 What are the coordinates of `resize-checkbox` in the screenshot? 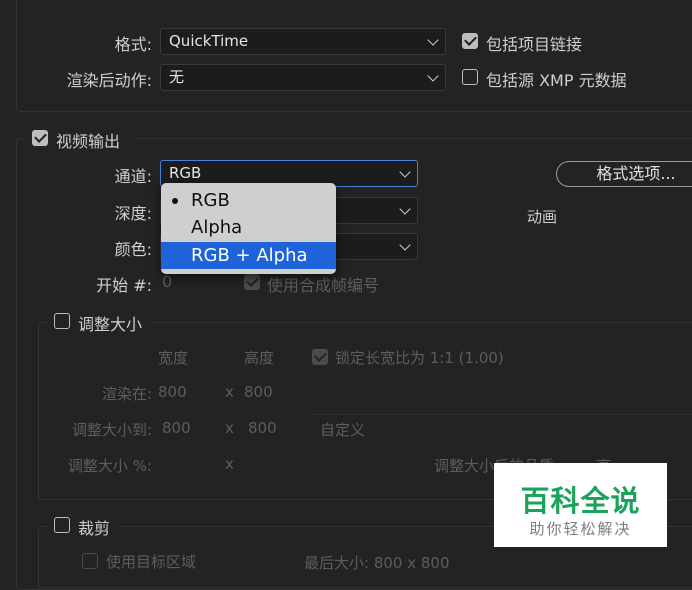 It's located at (62, 321).